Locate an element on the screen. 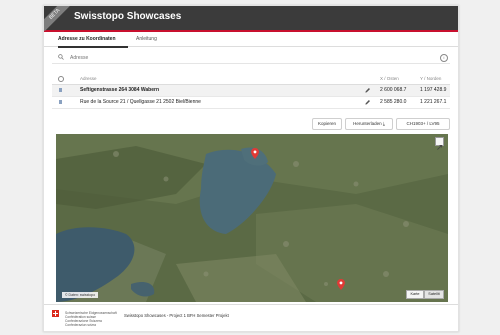 Image resolution: width=500 pixels, height=335 pixels. map-attribution: © Daten: swisstopo is located at coordinates (80, 295).